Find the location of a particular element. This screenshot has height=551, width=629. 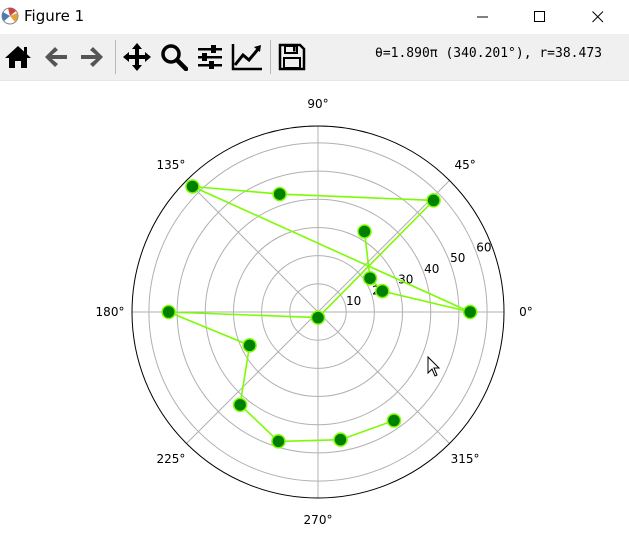

theta-tick-label: 225° is located at coordinates (170, 459).